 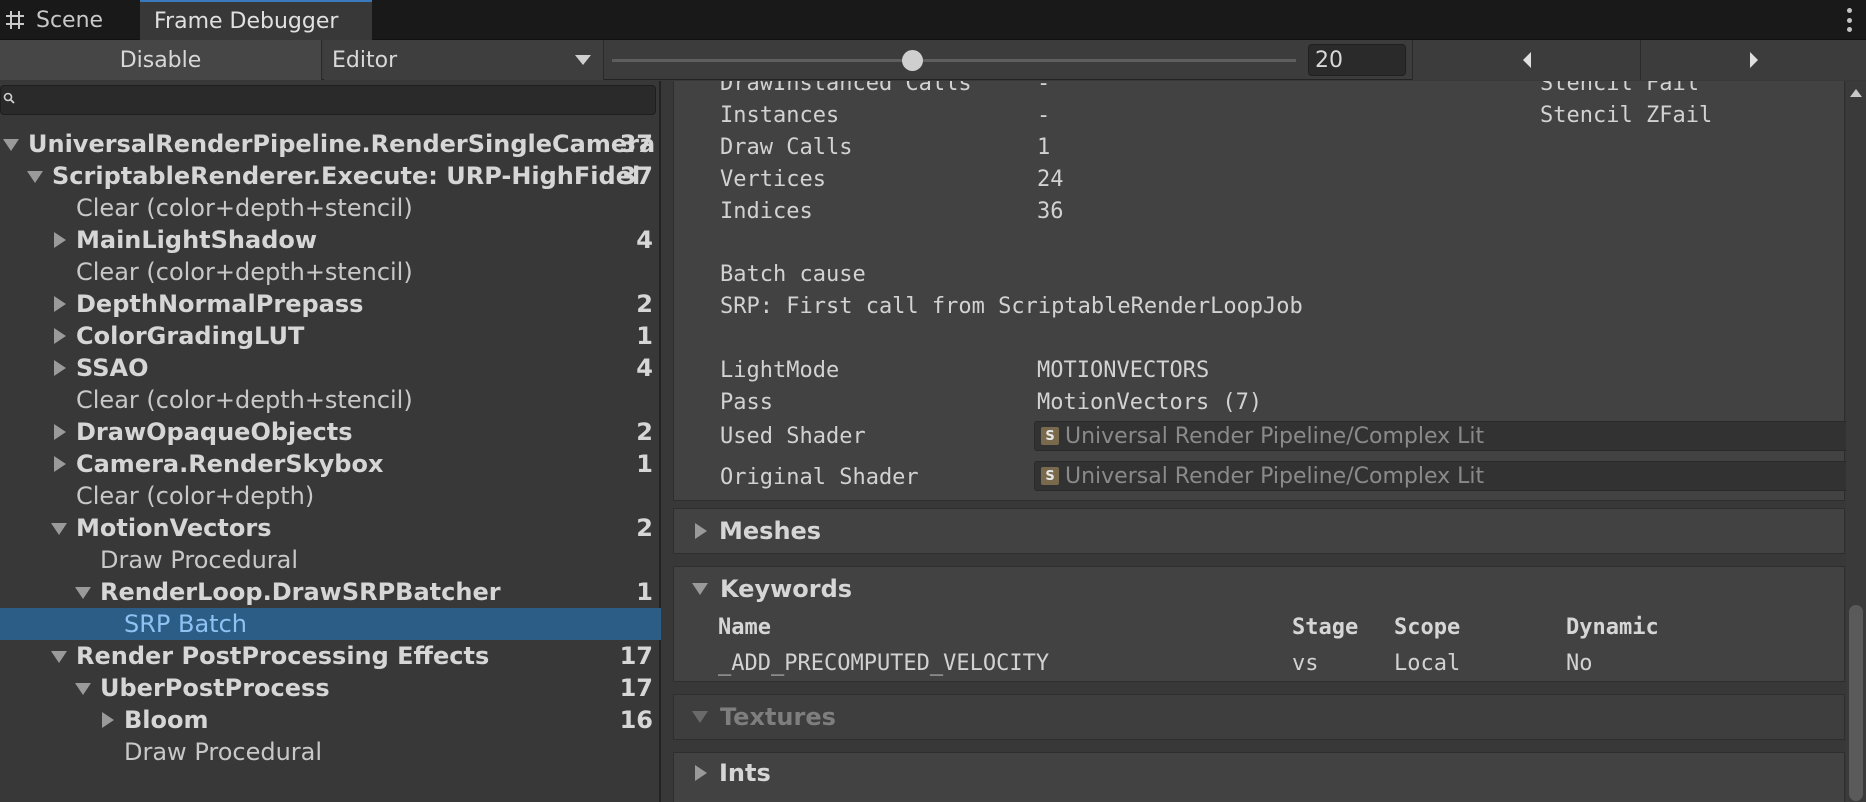 What do you see at coordinates (1357, 60) in the screenshot?
I see `frame-number-input: 20` at bounding box center [1357, 60].